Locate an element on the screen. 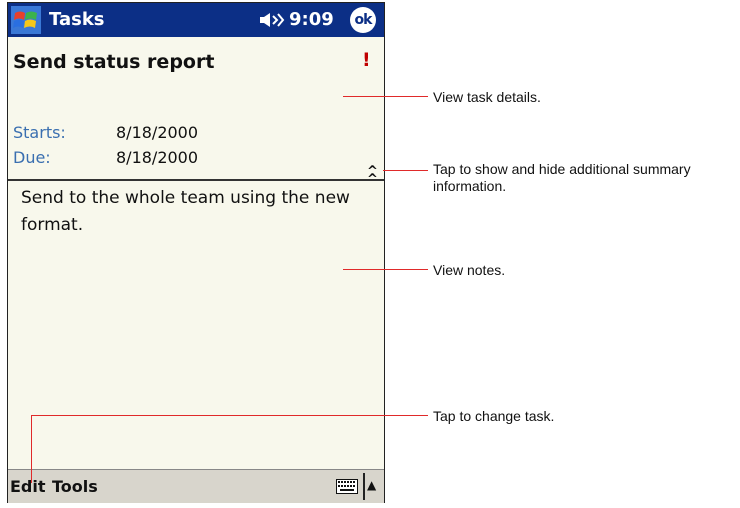 Image resolution: width=740 pixels, height=508 pixels. callout-line-change is located at coordinates (229, 415).